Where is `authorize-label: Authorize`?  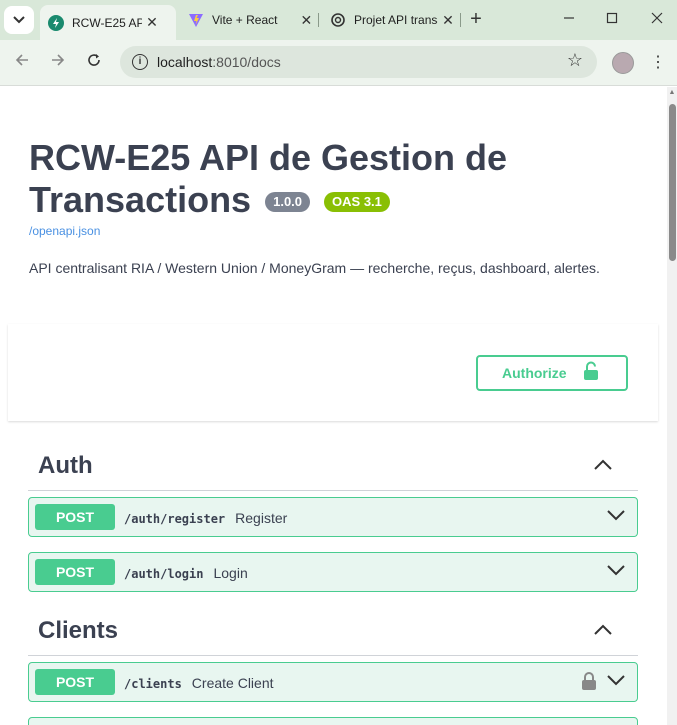
authorize-label: Authorize is located at coordinates (534, 373).